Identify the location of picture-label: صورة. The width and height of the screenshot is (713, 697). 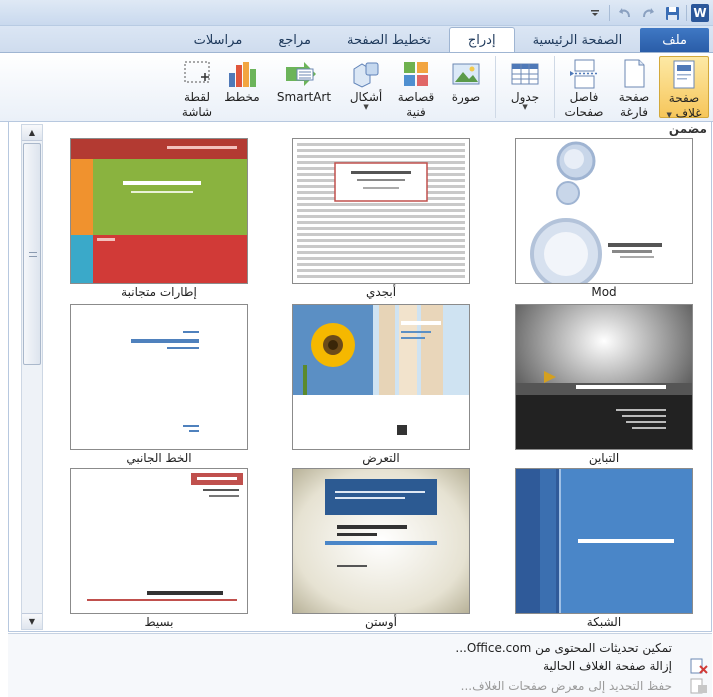
(466, 97).